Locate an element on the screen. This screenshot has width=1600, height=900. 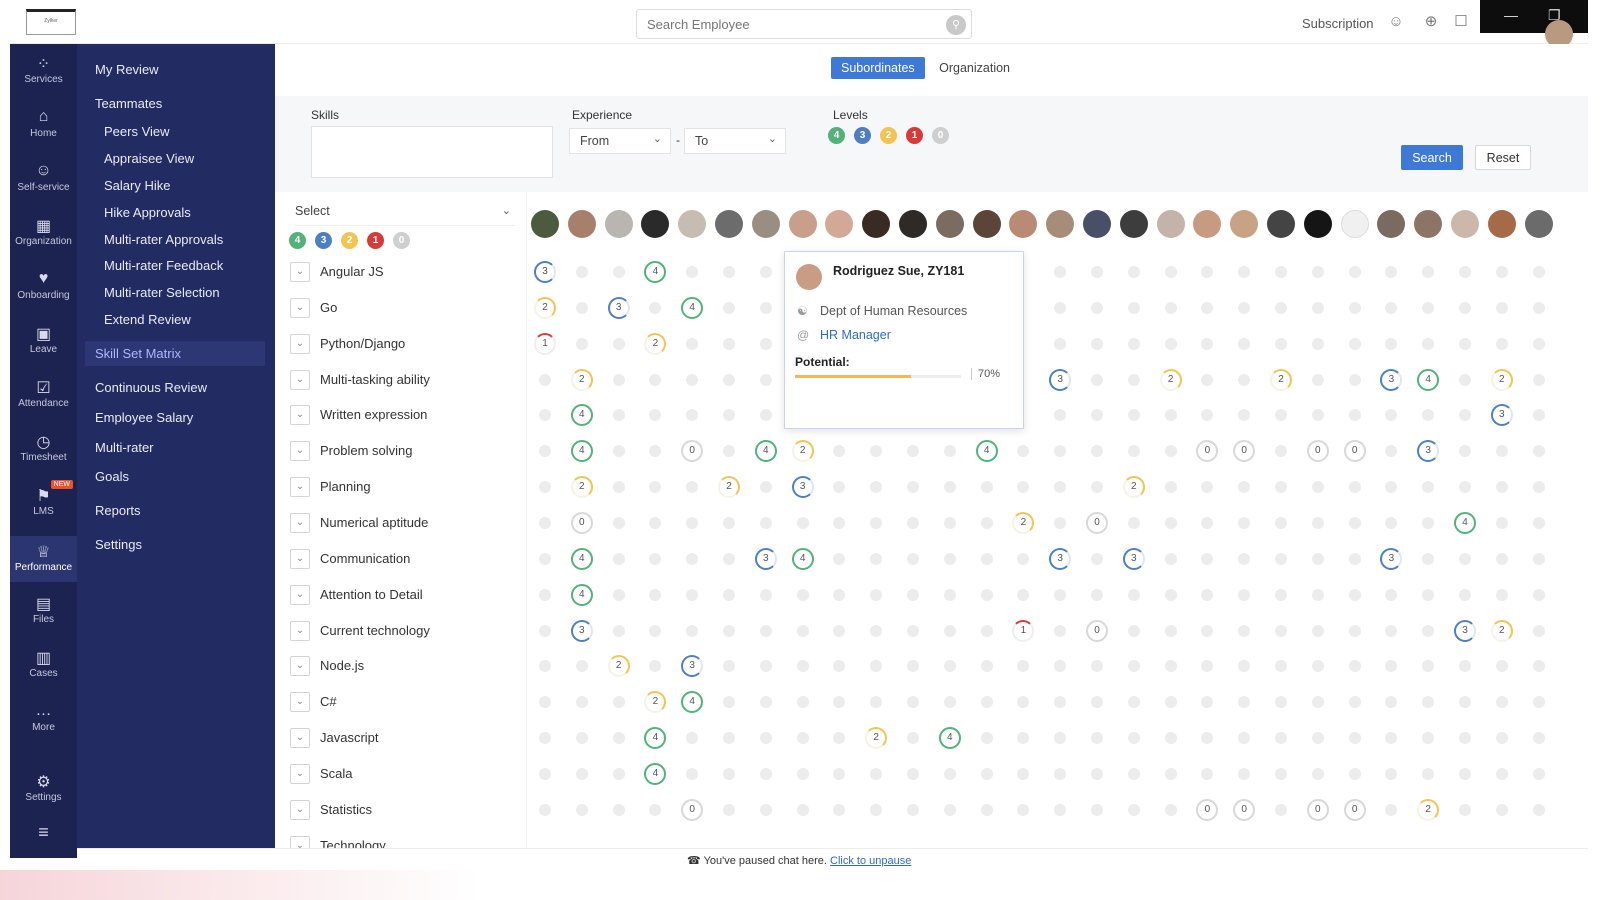
nav-teammates: Teammates is located at coordinates (128, 103).